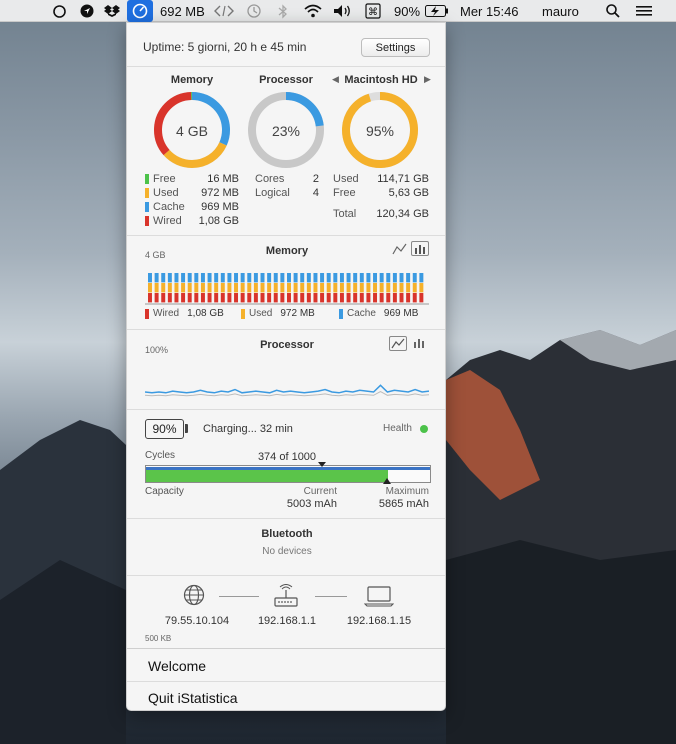 The image size is (676, 744). What do you see at coordinates (140, 11) in the screenshot?
I see `istatistica-icon` at bounding box center [140, 11].